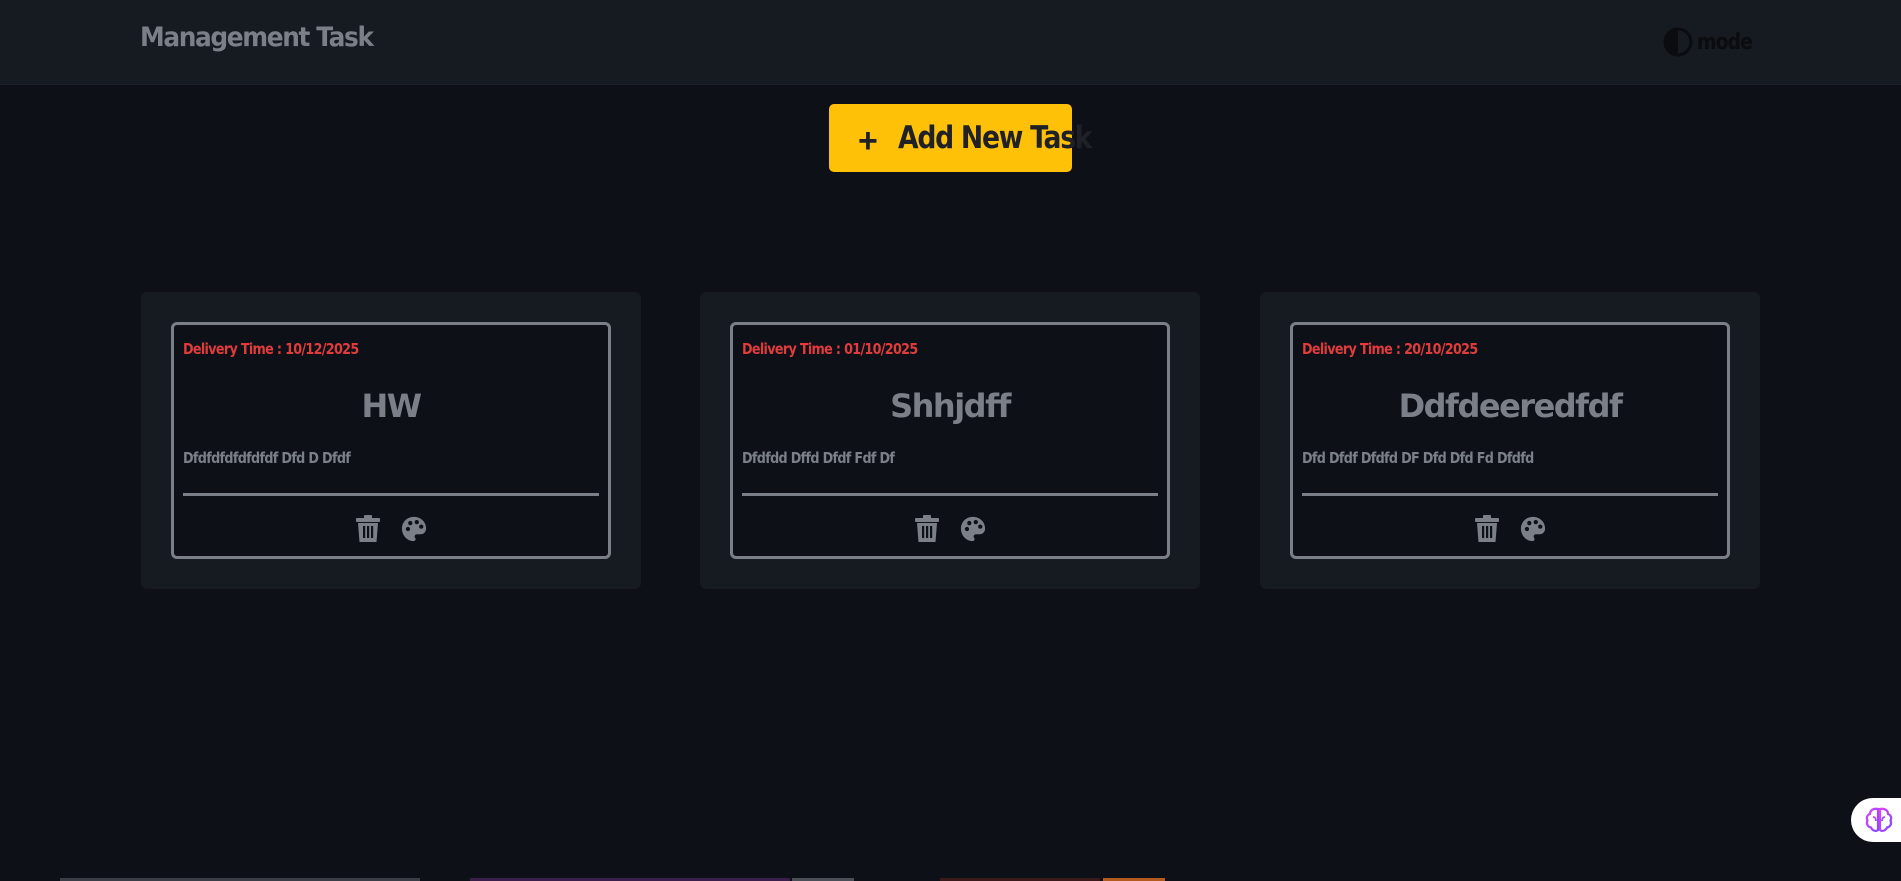 The image size is (1901, 881). I want to click on add-new-task-button: + Add New Task, so click(960, 138).